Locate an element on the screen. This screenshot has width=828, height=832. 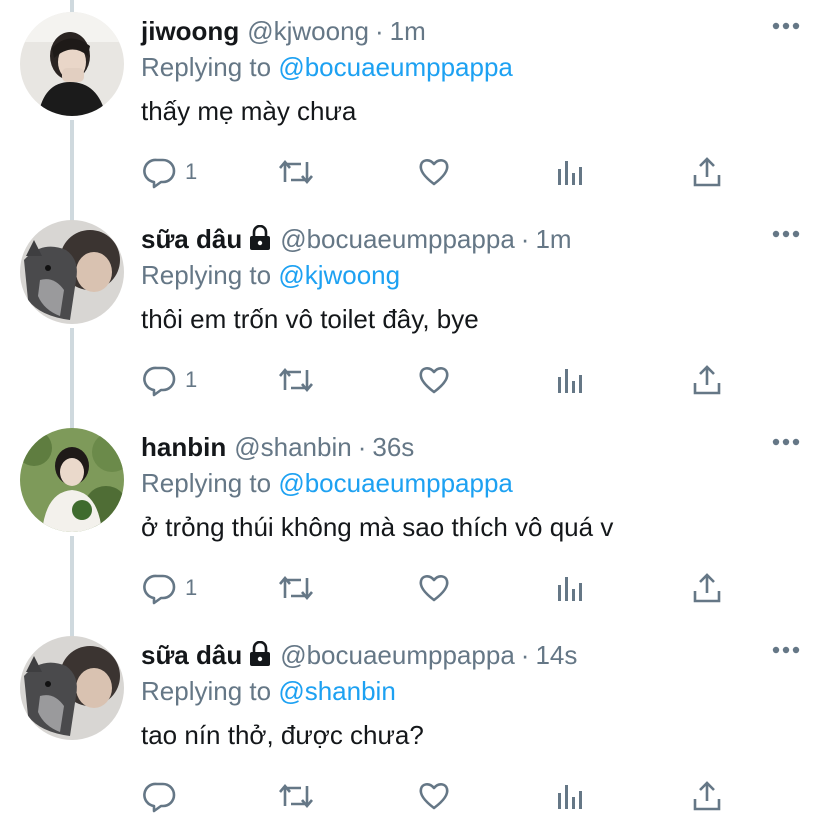
tweet-actions is located at coordinates (441, 796).